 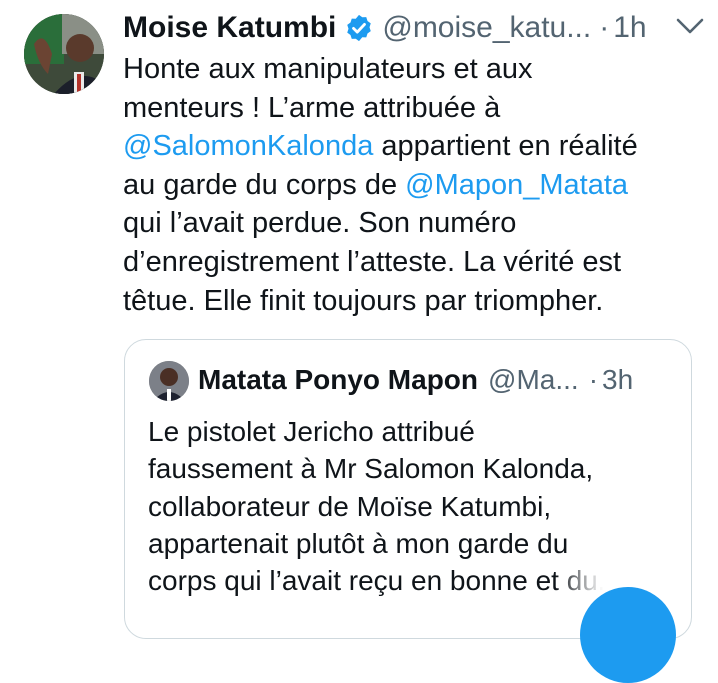 I want to click on tweet-text-segment: appartient en réalité, so click(x=505, y=146).